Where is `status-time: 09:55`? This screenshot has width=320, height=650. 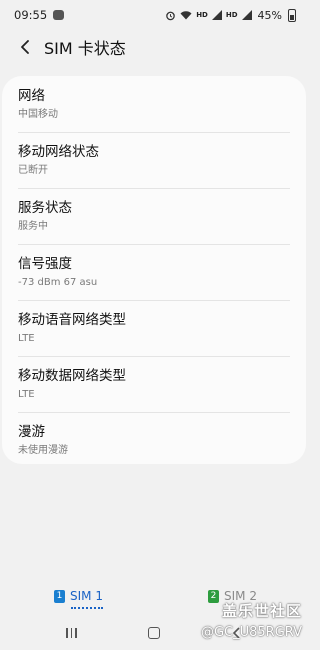 status-time: 09:55 is located at coordinates (31, 15).